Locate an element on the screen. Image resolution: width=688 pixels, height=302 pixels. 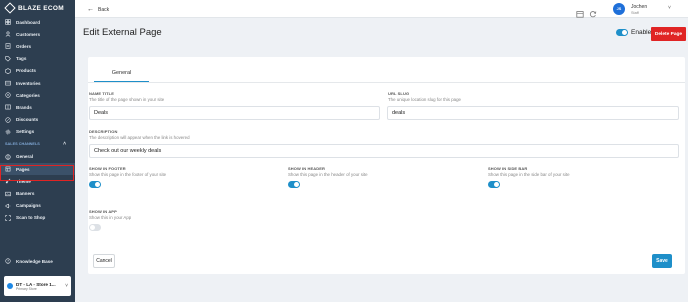
enabled-toggle is located at coordinates (622, 32).